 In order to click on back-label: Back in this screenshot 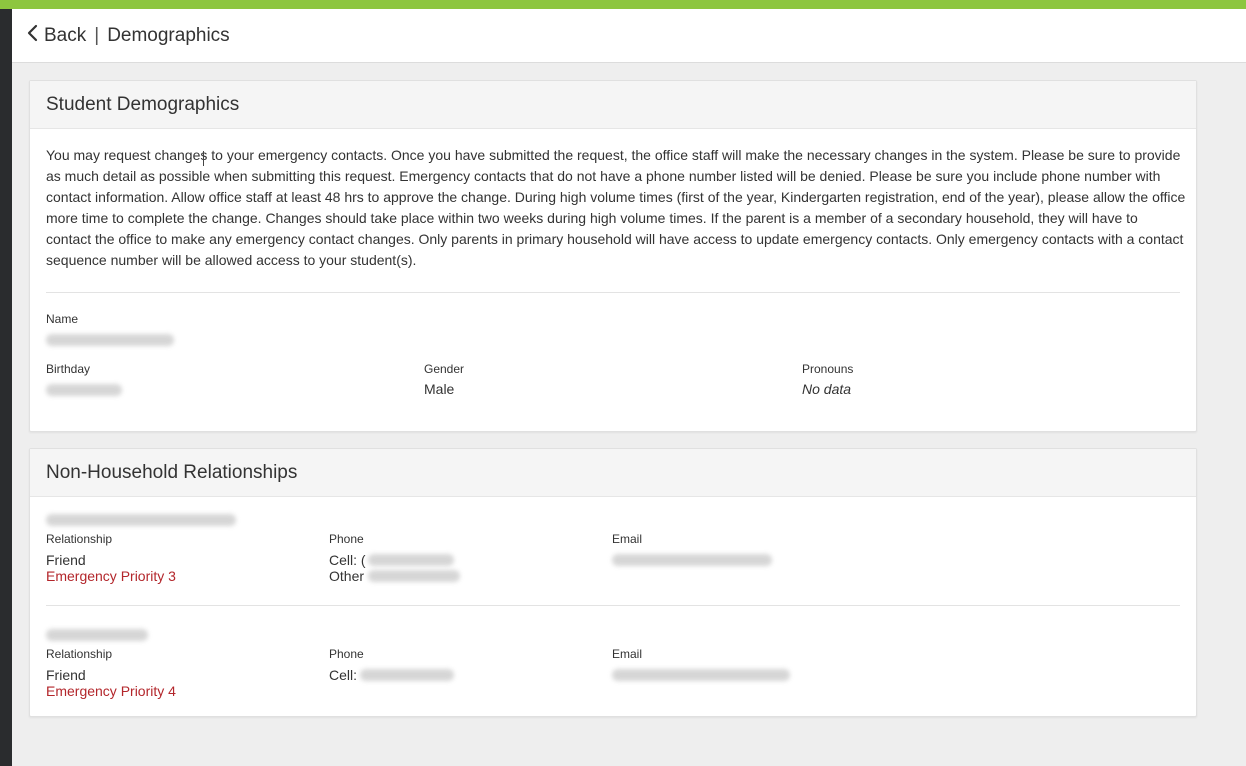, I will do `click(65, 35)`.